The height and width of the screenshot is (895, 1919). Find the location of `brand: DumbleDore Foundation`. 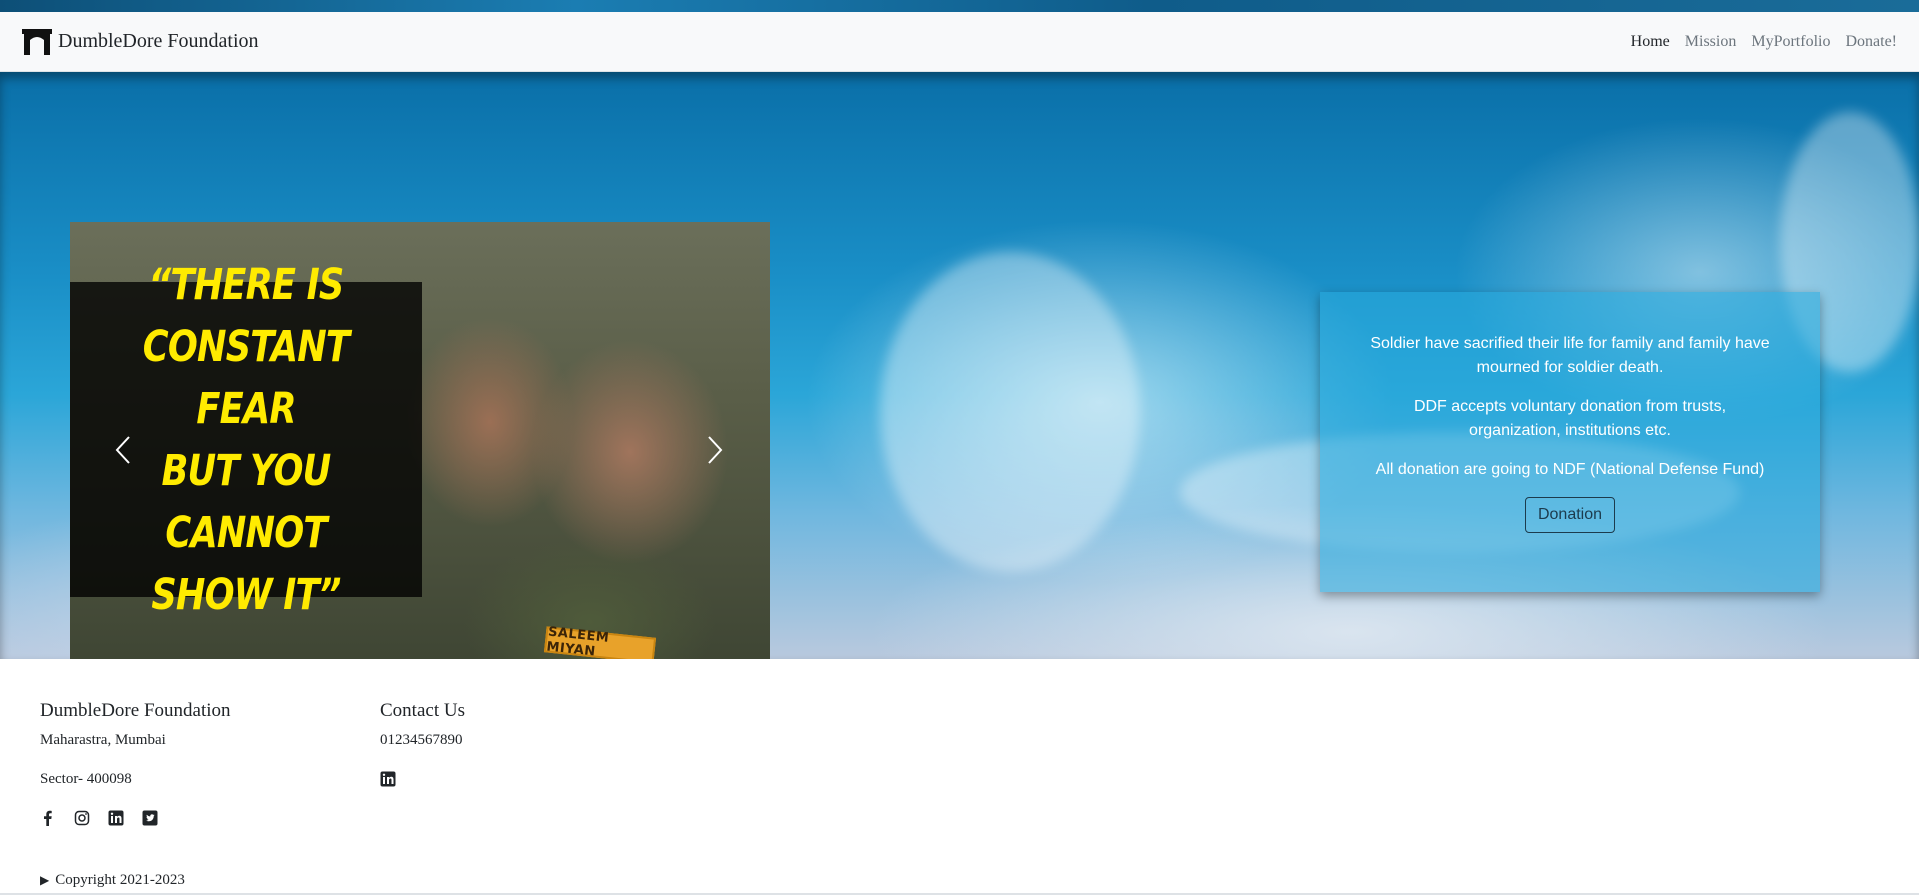

brand: DumbleDore Foundation is located at coordinates (140, 41).